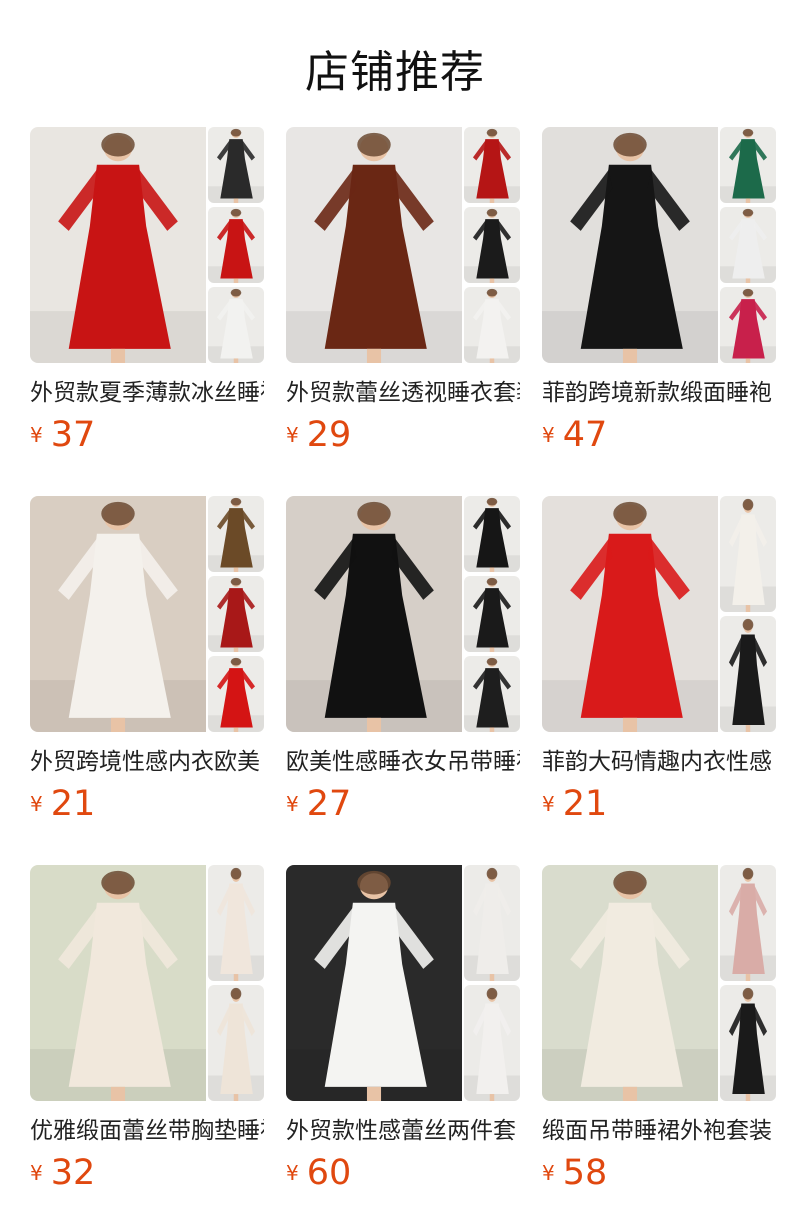 The height and width of the screenshot is (1232, 790). What do you see at coordinates (574, 435) in the screenshot?
I see `product-price: ¥47` at bounding box center [574, 435].